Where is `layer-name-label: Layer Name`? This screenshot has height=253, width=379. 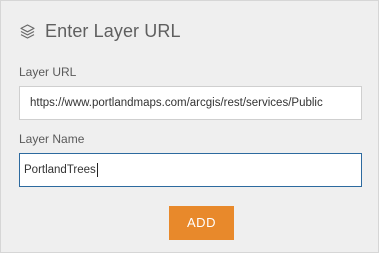
layer-name-label: Layer Name is located at coordinates (52, 139).